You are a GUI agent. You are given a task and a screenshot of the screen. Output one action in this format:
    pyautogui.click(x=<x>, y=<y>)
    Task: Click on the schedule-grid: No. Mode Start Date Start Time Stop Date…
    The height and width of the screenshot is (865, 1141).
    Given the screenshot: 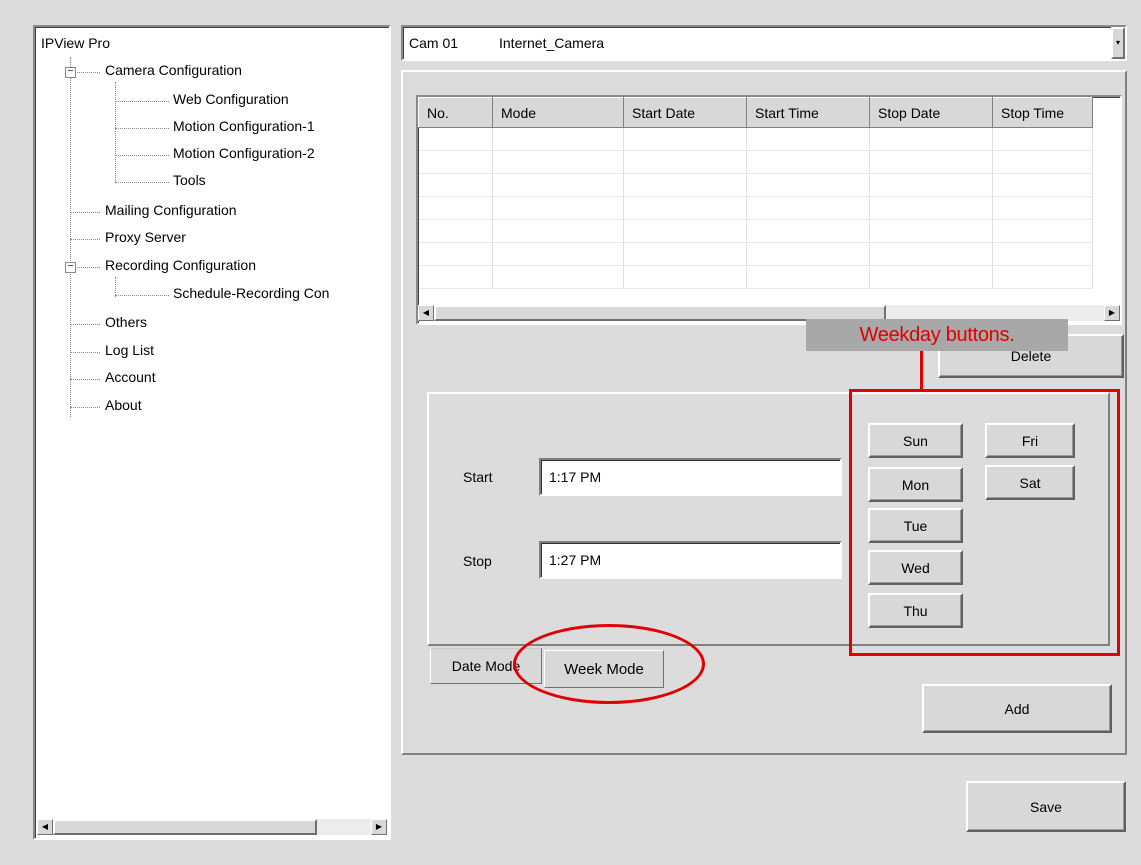 What is the action you would take?
    pyautogui.click(x=755, y=193)
    